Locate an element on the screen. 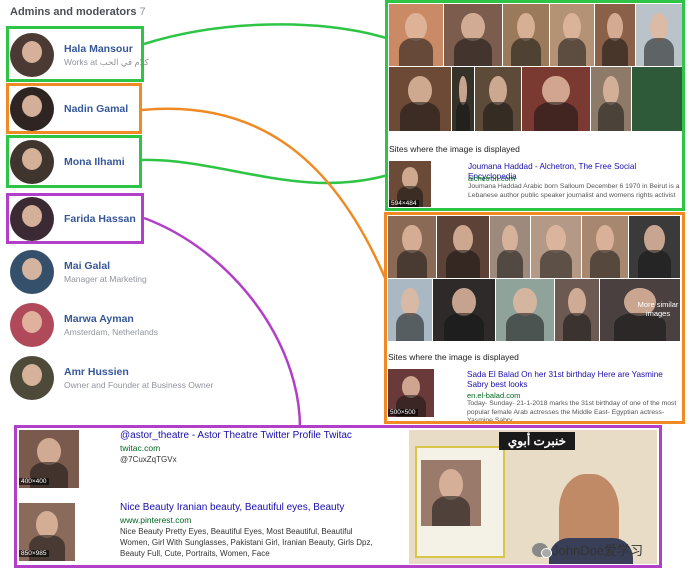 The width and height of the screenshot is (689, 578). connector-hala is located at coordinates (265, 34).